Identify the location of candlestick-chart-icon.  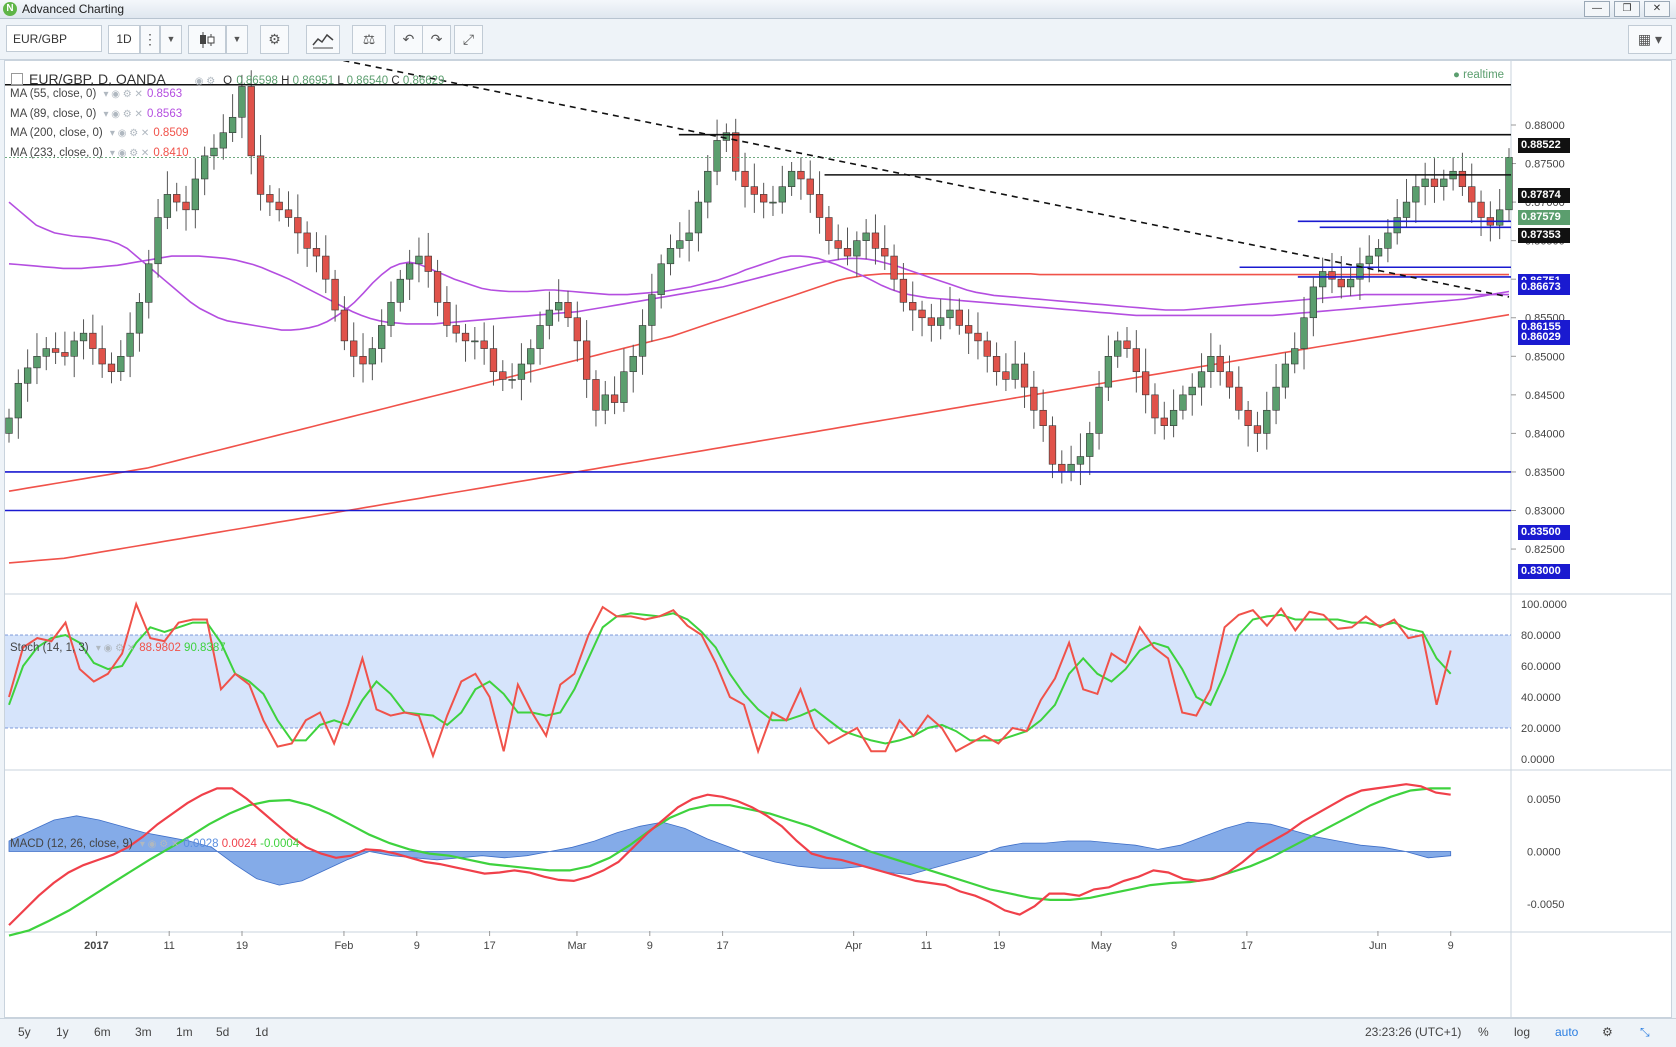
(207, 39).